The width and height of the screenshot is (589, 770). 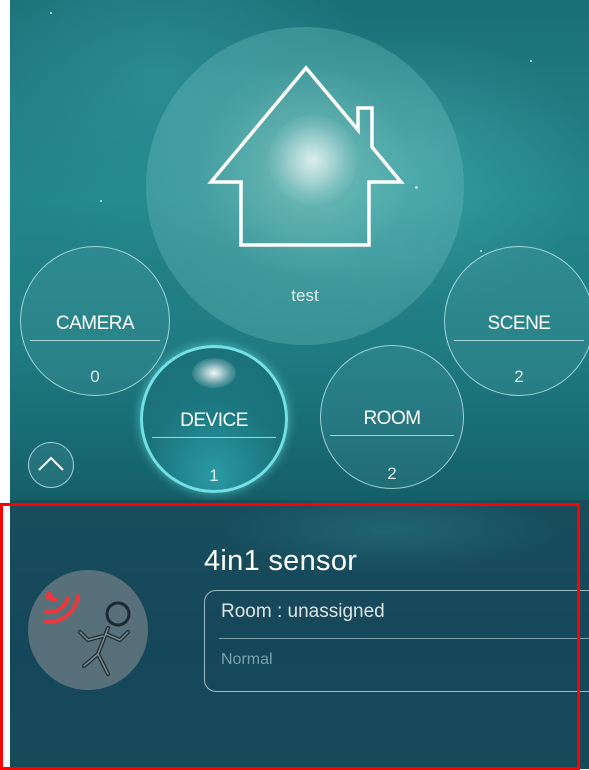 I want to click on house-icon, so click(x=306, y=156).